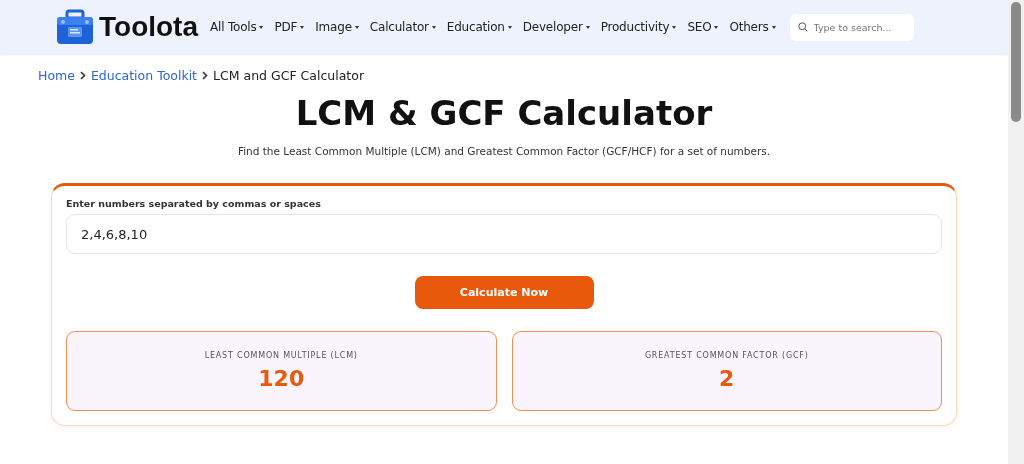  What do you see at coordinates (752, 27) in the screenshot?
I see `nav-menu-item: Others` at bounding box center [752, 27].